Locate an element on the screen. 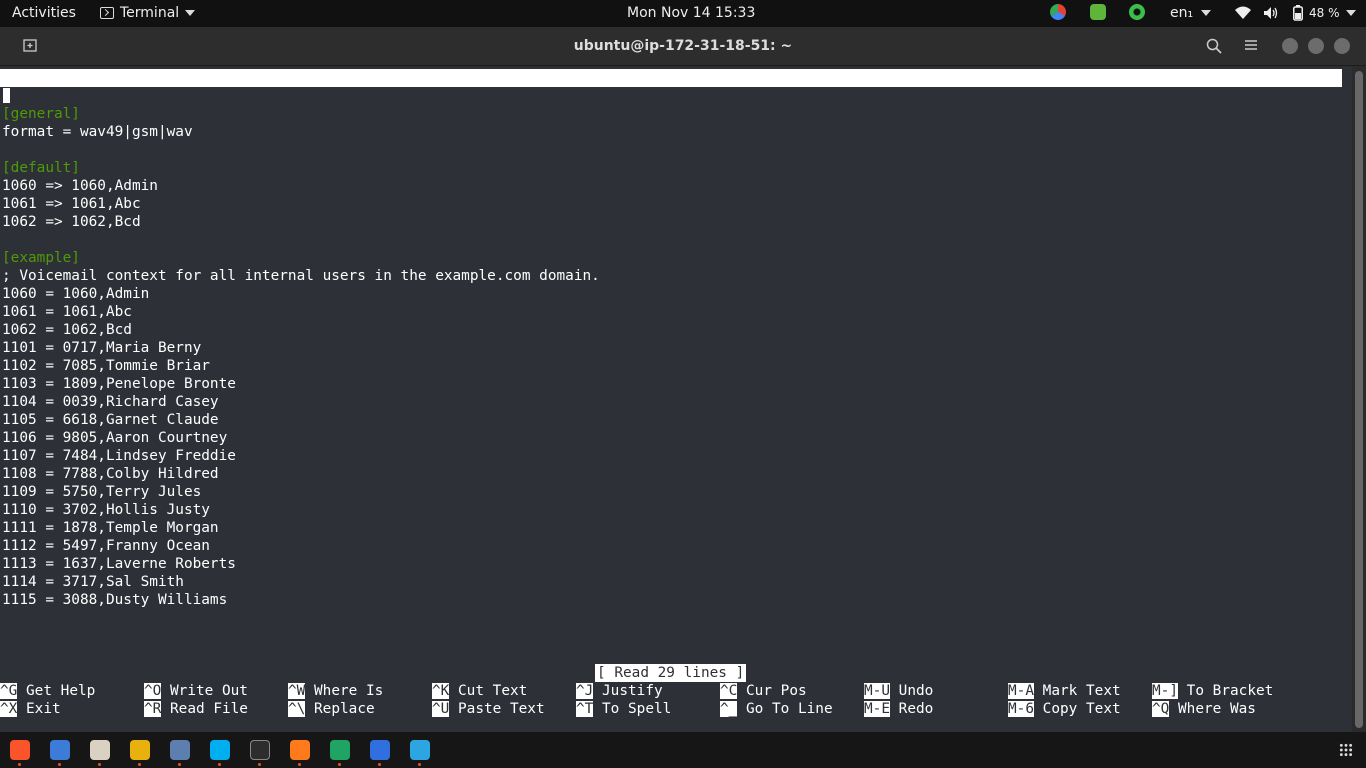 This screenshot has height=768, width=1366. shortcut-key: ^R is located at coordinates (153, 709).